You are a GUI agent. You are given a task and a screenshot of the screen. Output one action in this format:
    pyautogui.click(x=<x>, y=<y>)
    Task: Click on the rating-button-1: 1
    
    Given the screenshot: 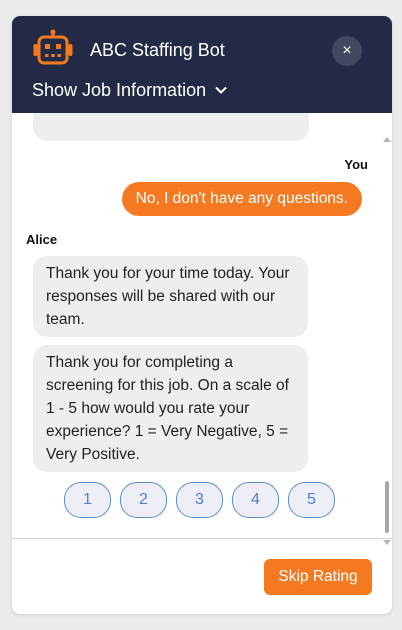 What is the action you would take?
    pyautogui.click(x=87, y=500)
    